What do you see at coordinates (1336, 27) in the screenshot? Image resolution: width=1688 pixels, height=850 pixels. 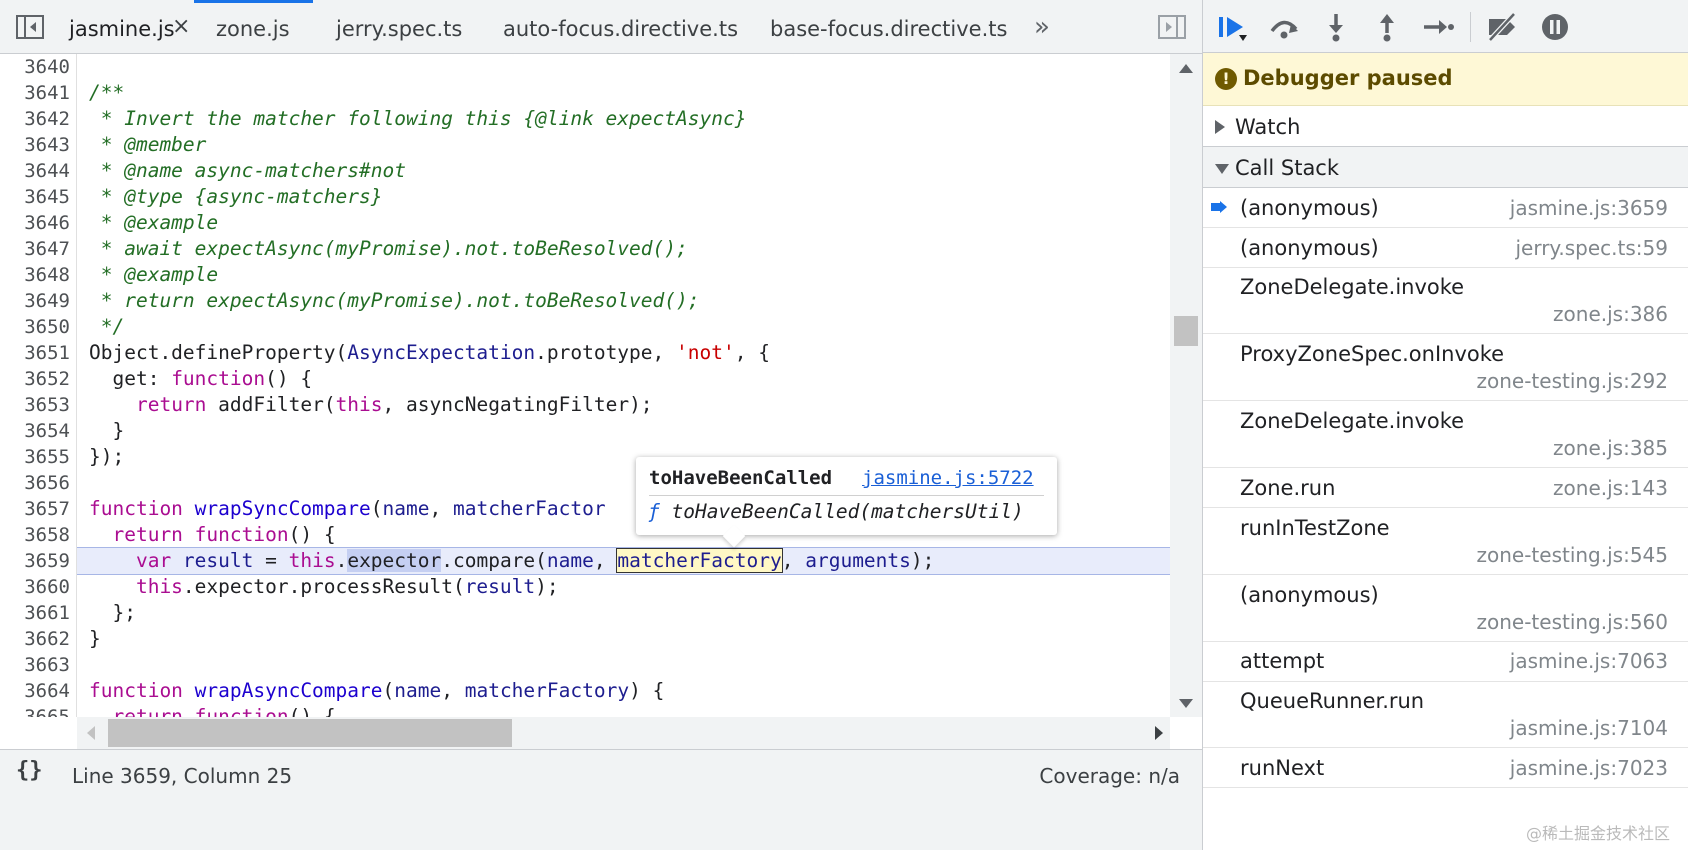 I see `step-into-icon` at bounding box center [1336, 27].